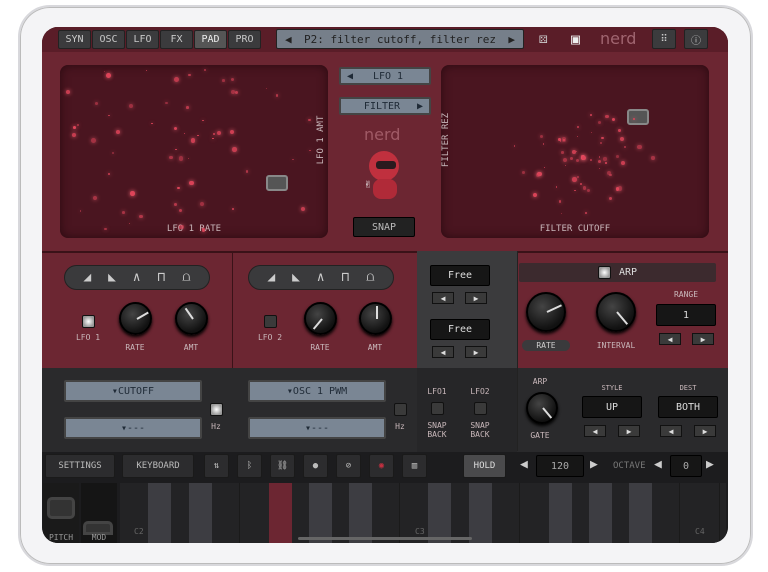 The image size is (768, 572). Describe the element at coordinates (88, 321) in the screenshot. I see `lfo1-toggle` at that location.